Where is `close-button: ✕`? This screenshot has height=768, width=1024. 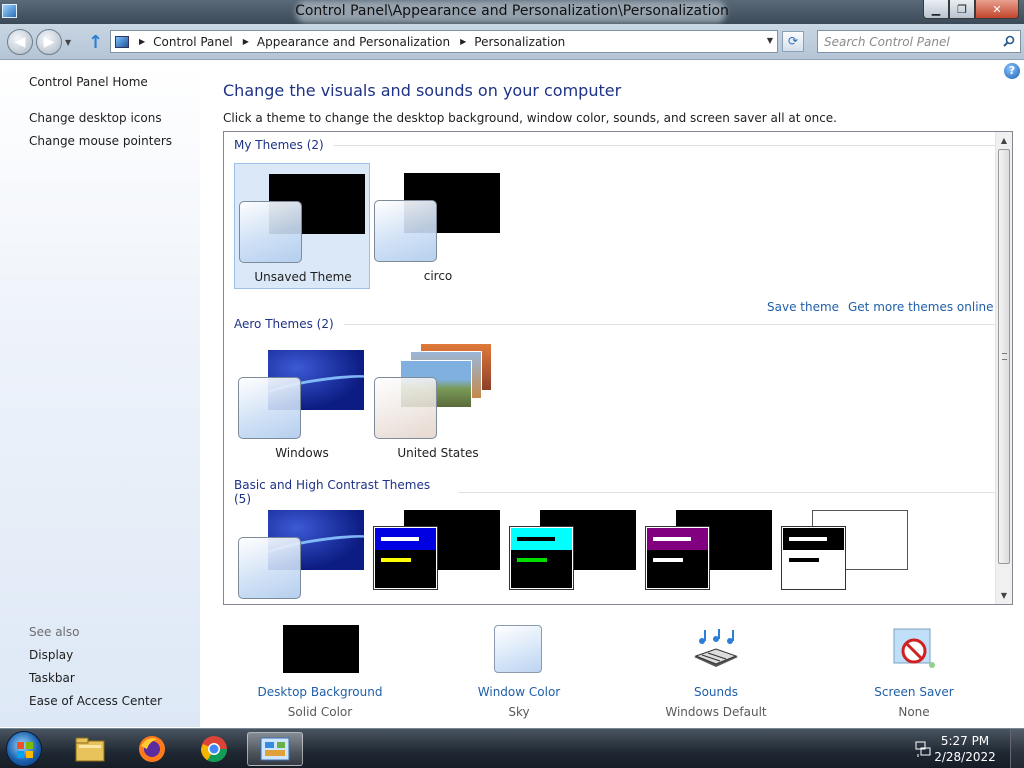
close-button: ✕ is located at coordinates (997, 9).